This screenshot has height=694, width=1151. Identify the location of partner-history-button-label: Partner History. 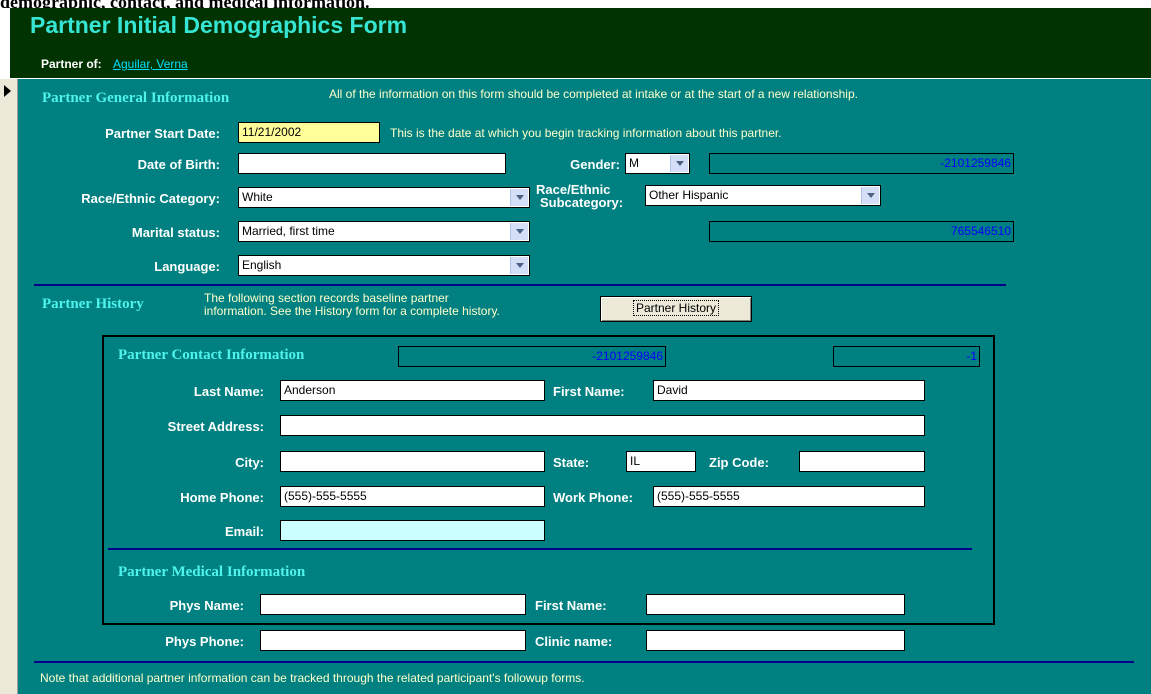
(676, 308).